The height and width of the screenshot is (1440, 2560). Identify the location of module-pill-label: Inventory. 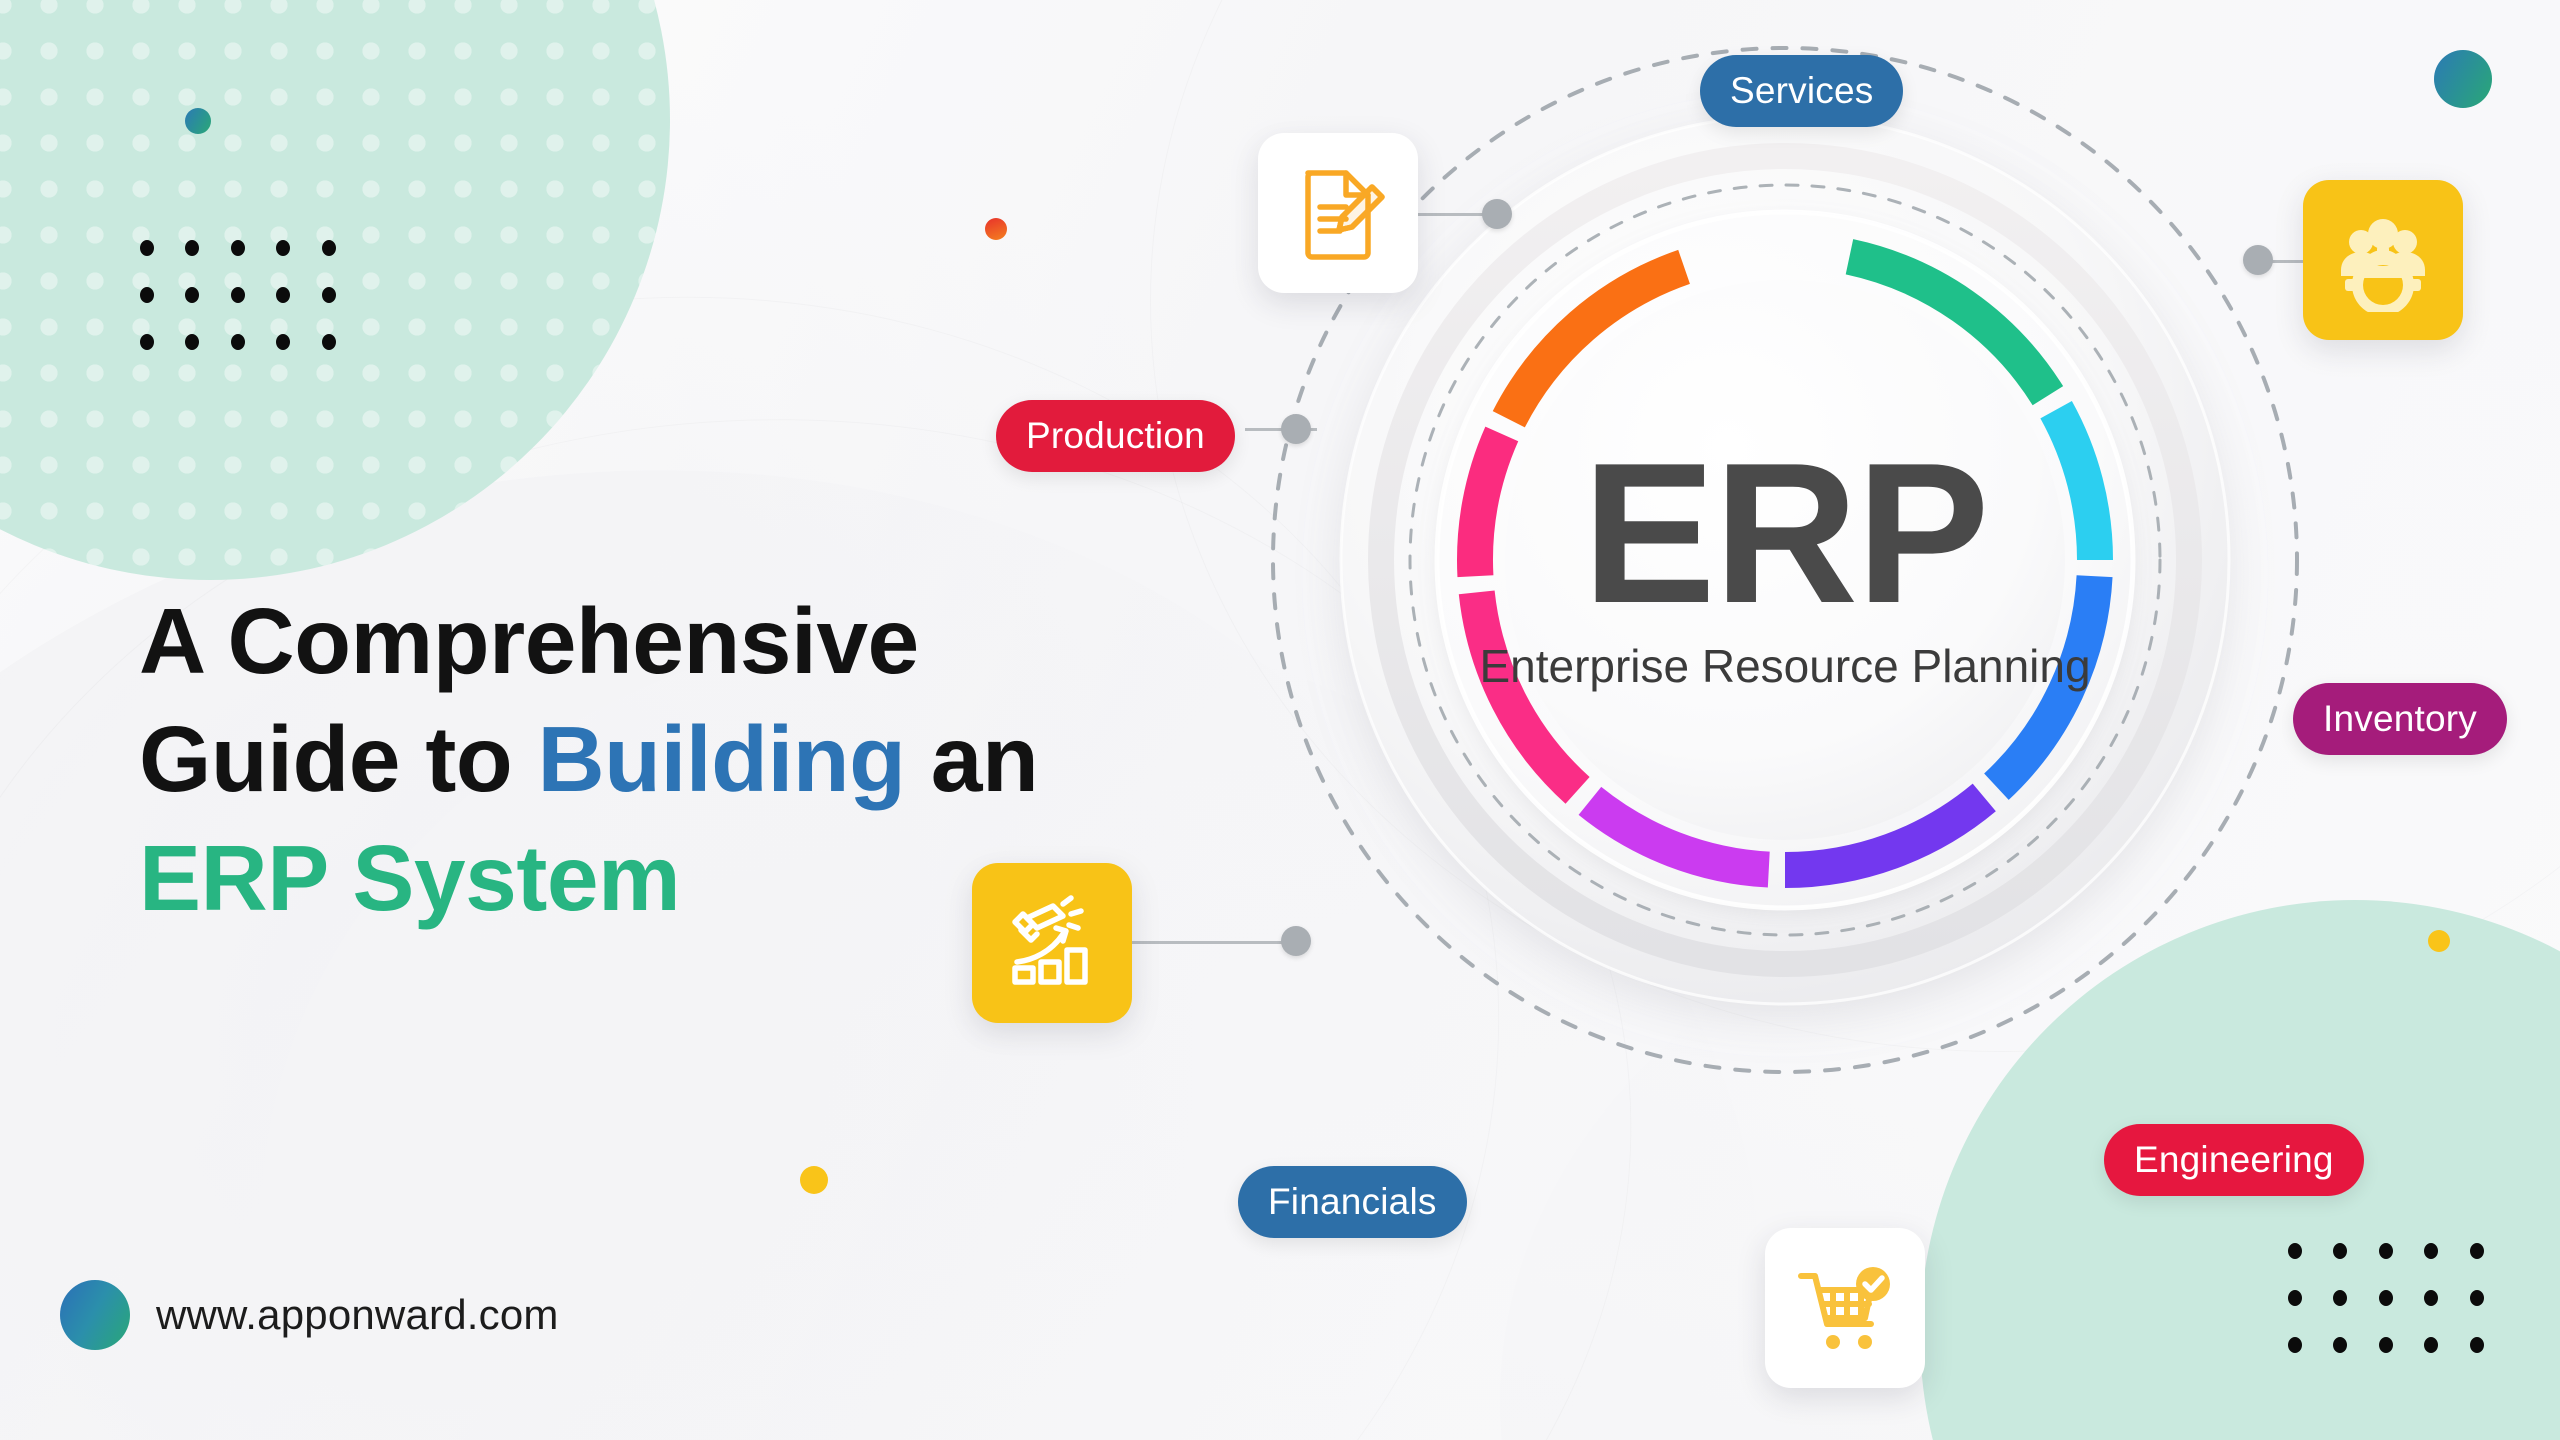
(2400, 718).